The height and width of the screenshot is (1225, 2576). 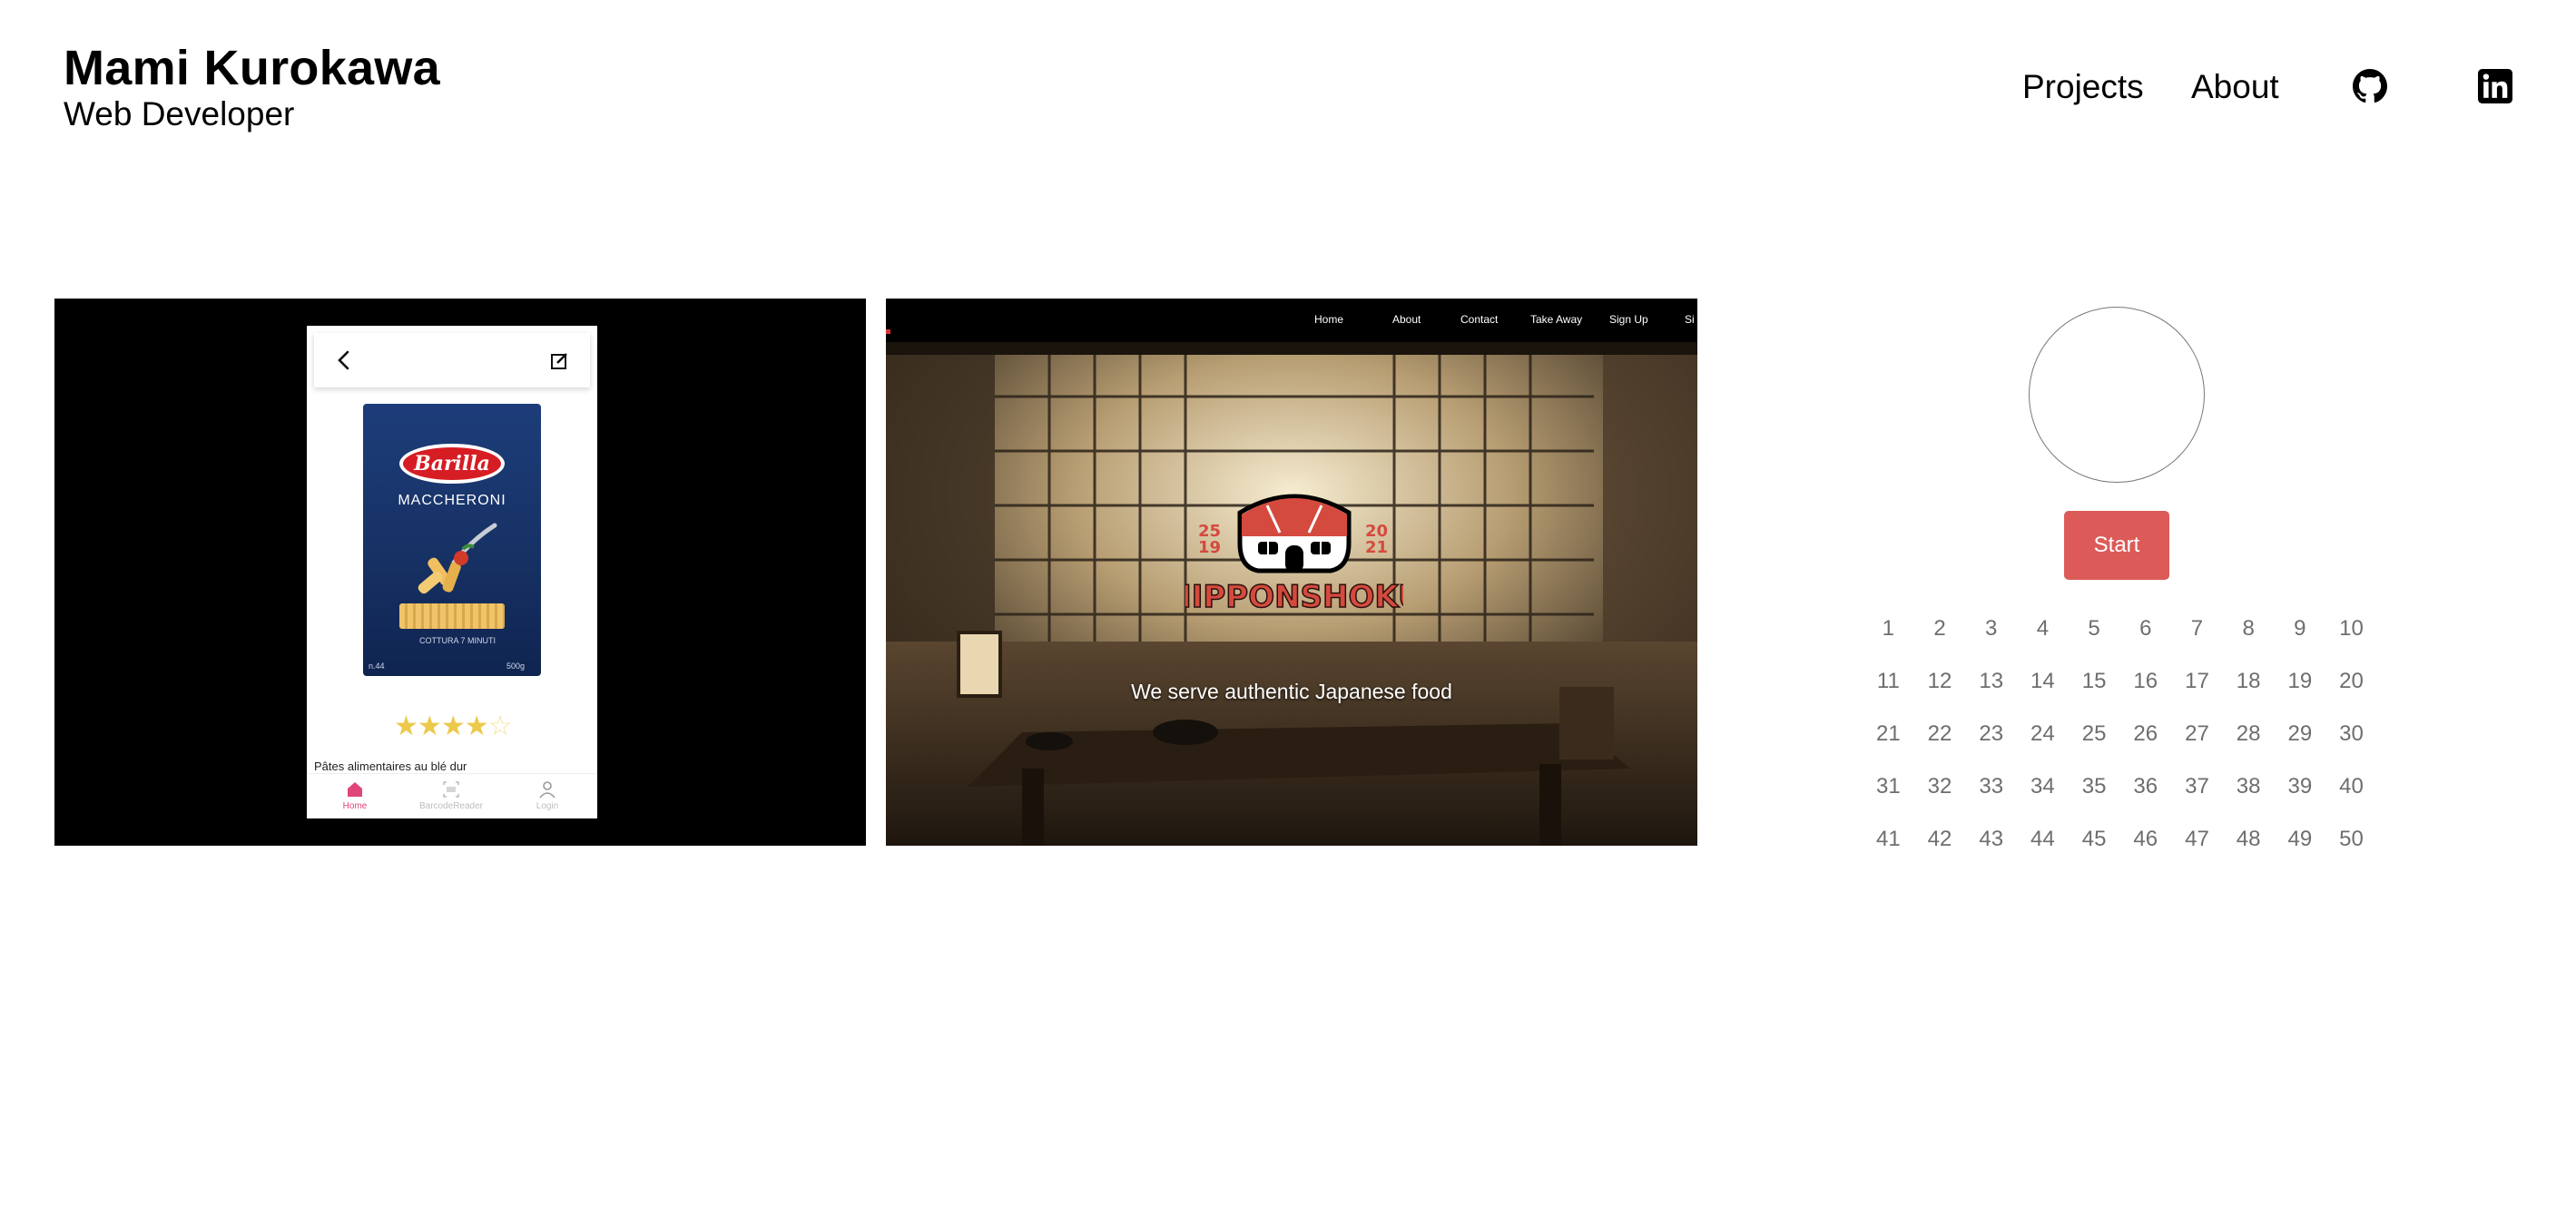 I want to click on site-logo-dot, so click(x=888, y=331).